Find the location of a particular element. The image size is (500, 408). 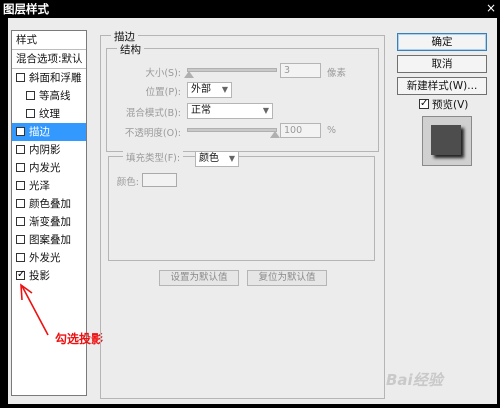

stroke-checkbox is located at coordinates (20, 131).